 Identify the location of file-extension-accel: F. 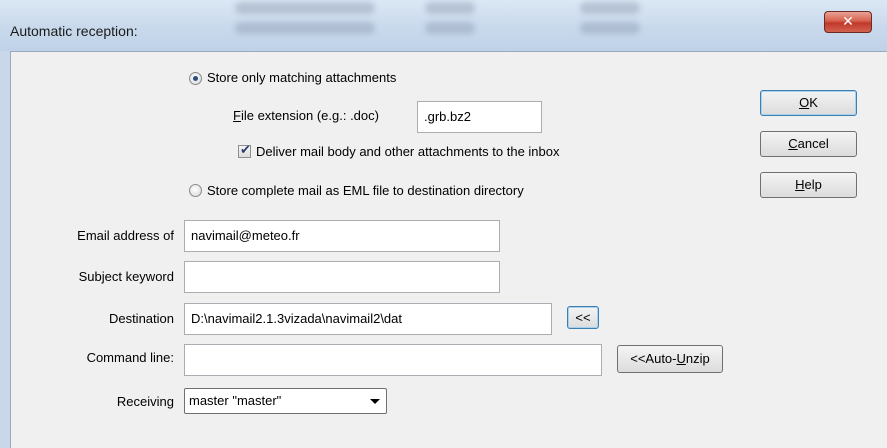
(237, 115).